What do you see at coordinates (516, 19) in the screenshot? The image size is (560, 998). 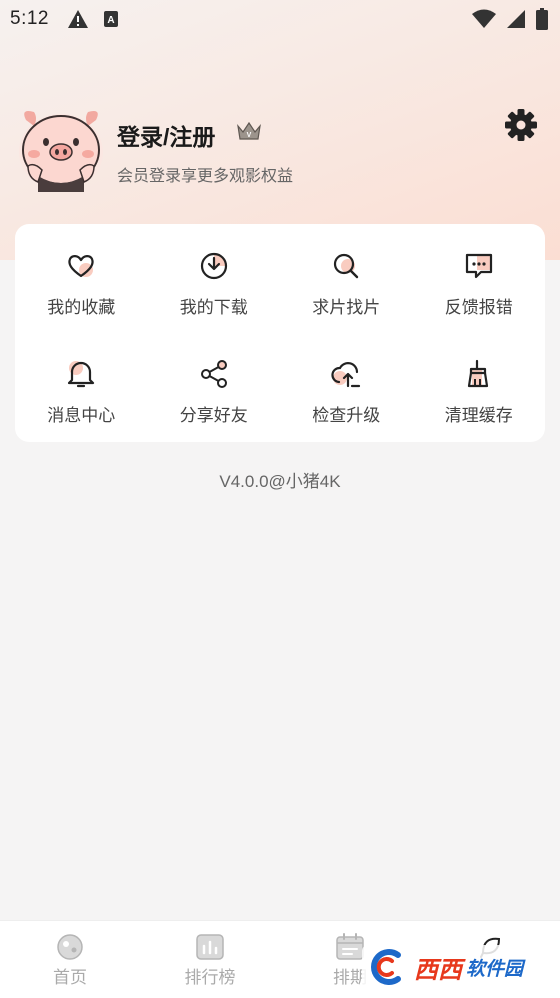 I see `signal-icon` at bounding box center [516, 19].